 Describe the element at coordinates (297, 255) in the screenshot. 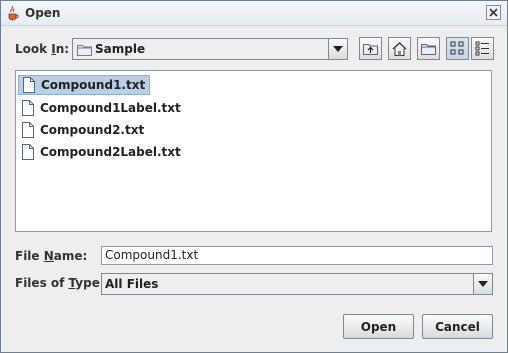

I see `file-name-field: Compound1.txt` at that location.